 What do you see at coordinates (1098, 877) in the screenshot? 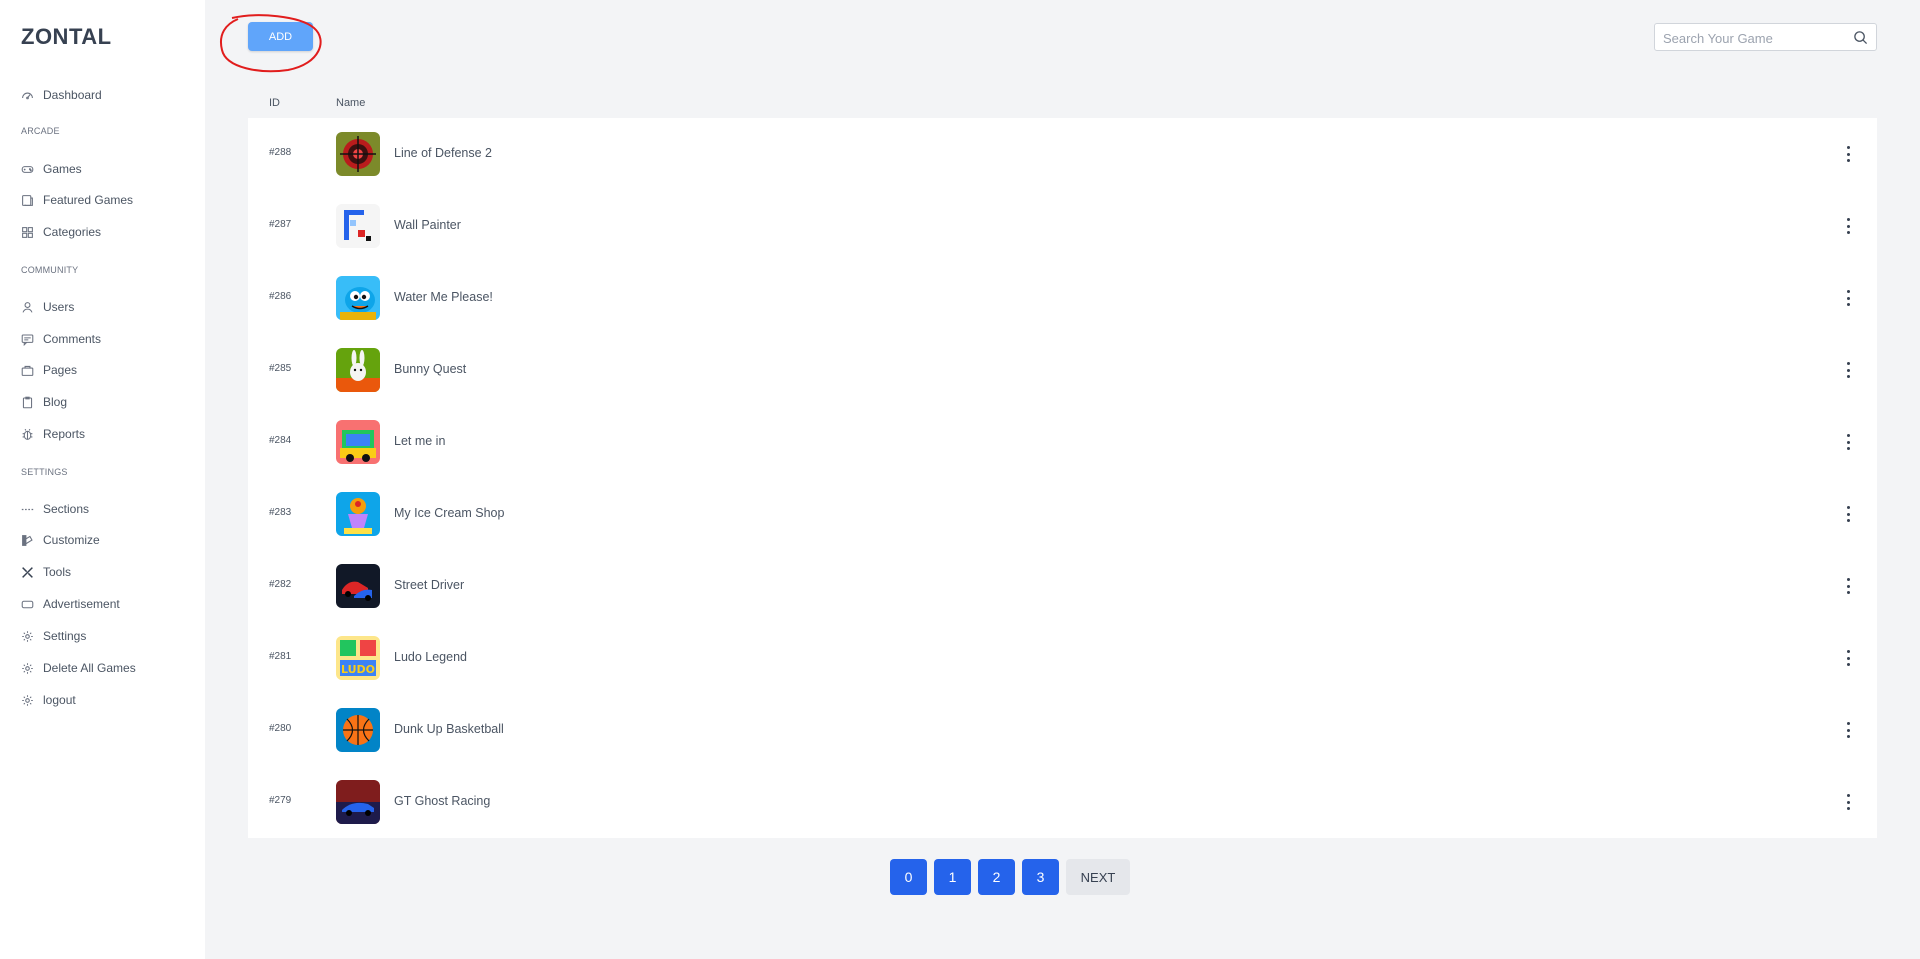
I see `next-page-button: NEXT` at bounding box center [1098, 877].